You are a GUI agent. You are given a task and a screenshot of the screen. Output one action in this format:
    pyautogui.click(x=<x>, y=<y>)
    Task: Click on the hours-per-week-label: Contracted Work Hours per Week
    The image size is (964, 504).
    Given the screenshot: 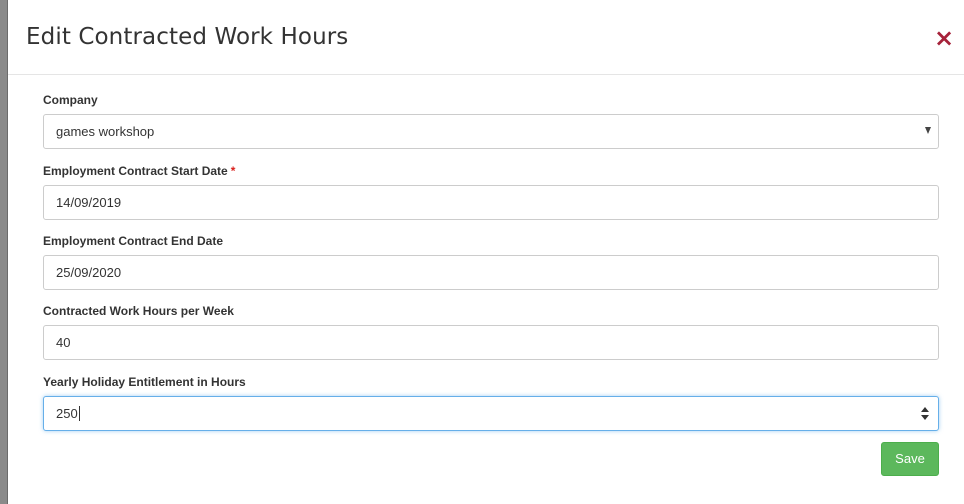 What is the action you would take?
    pyautogui.click(x=138, y=311)
    